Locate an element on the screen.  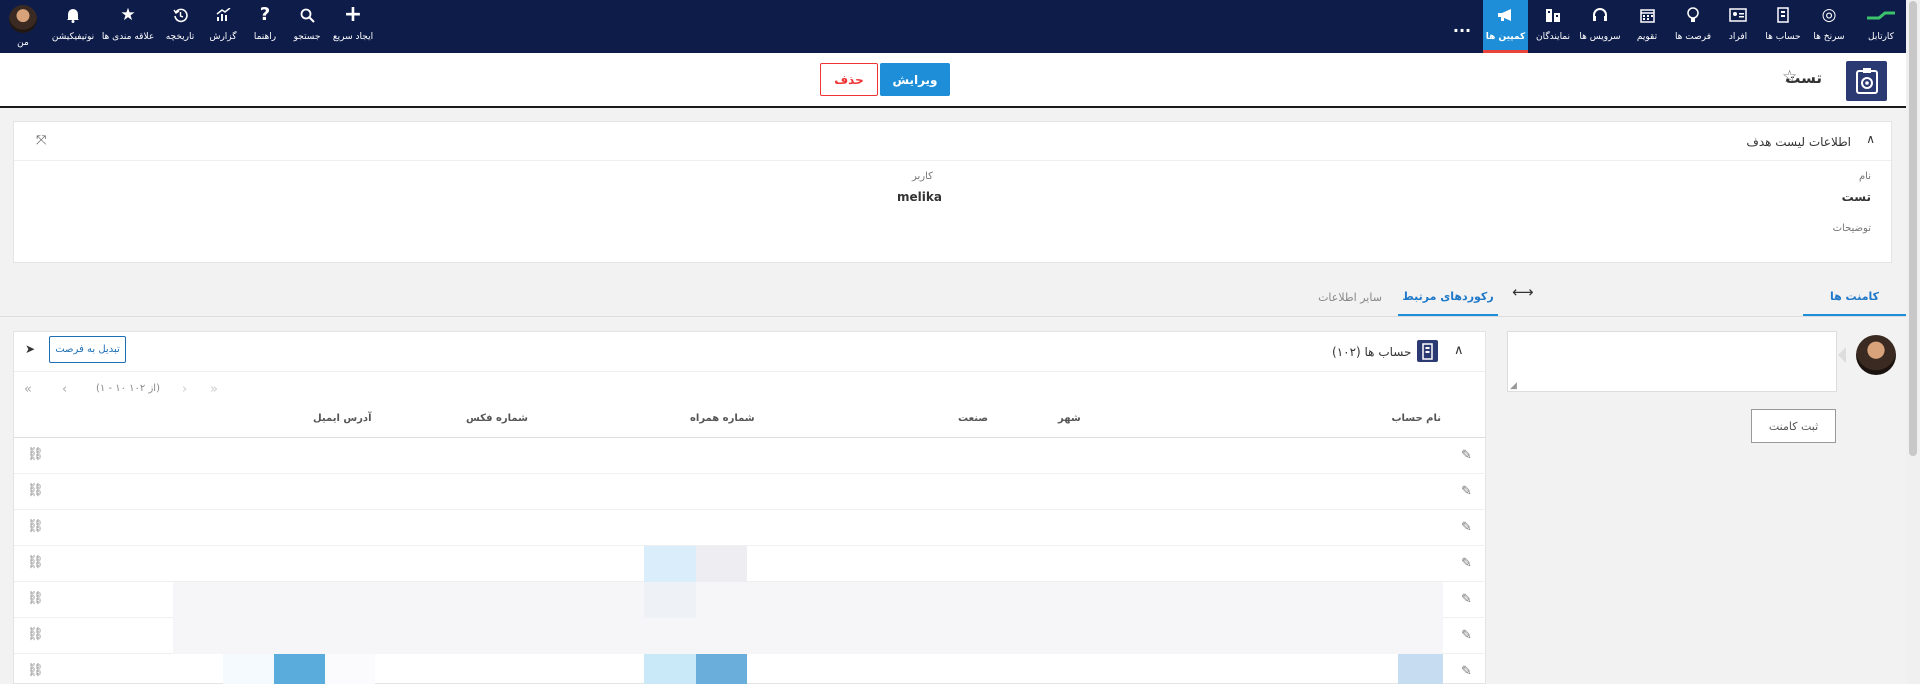
plus-icon: + is located at coordinates (353, 14).